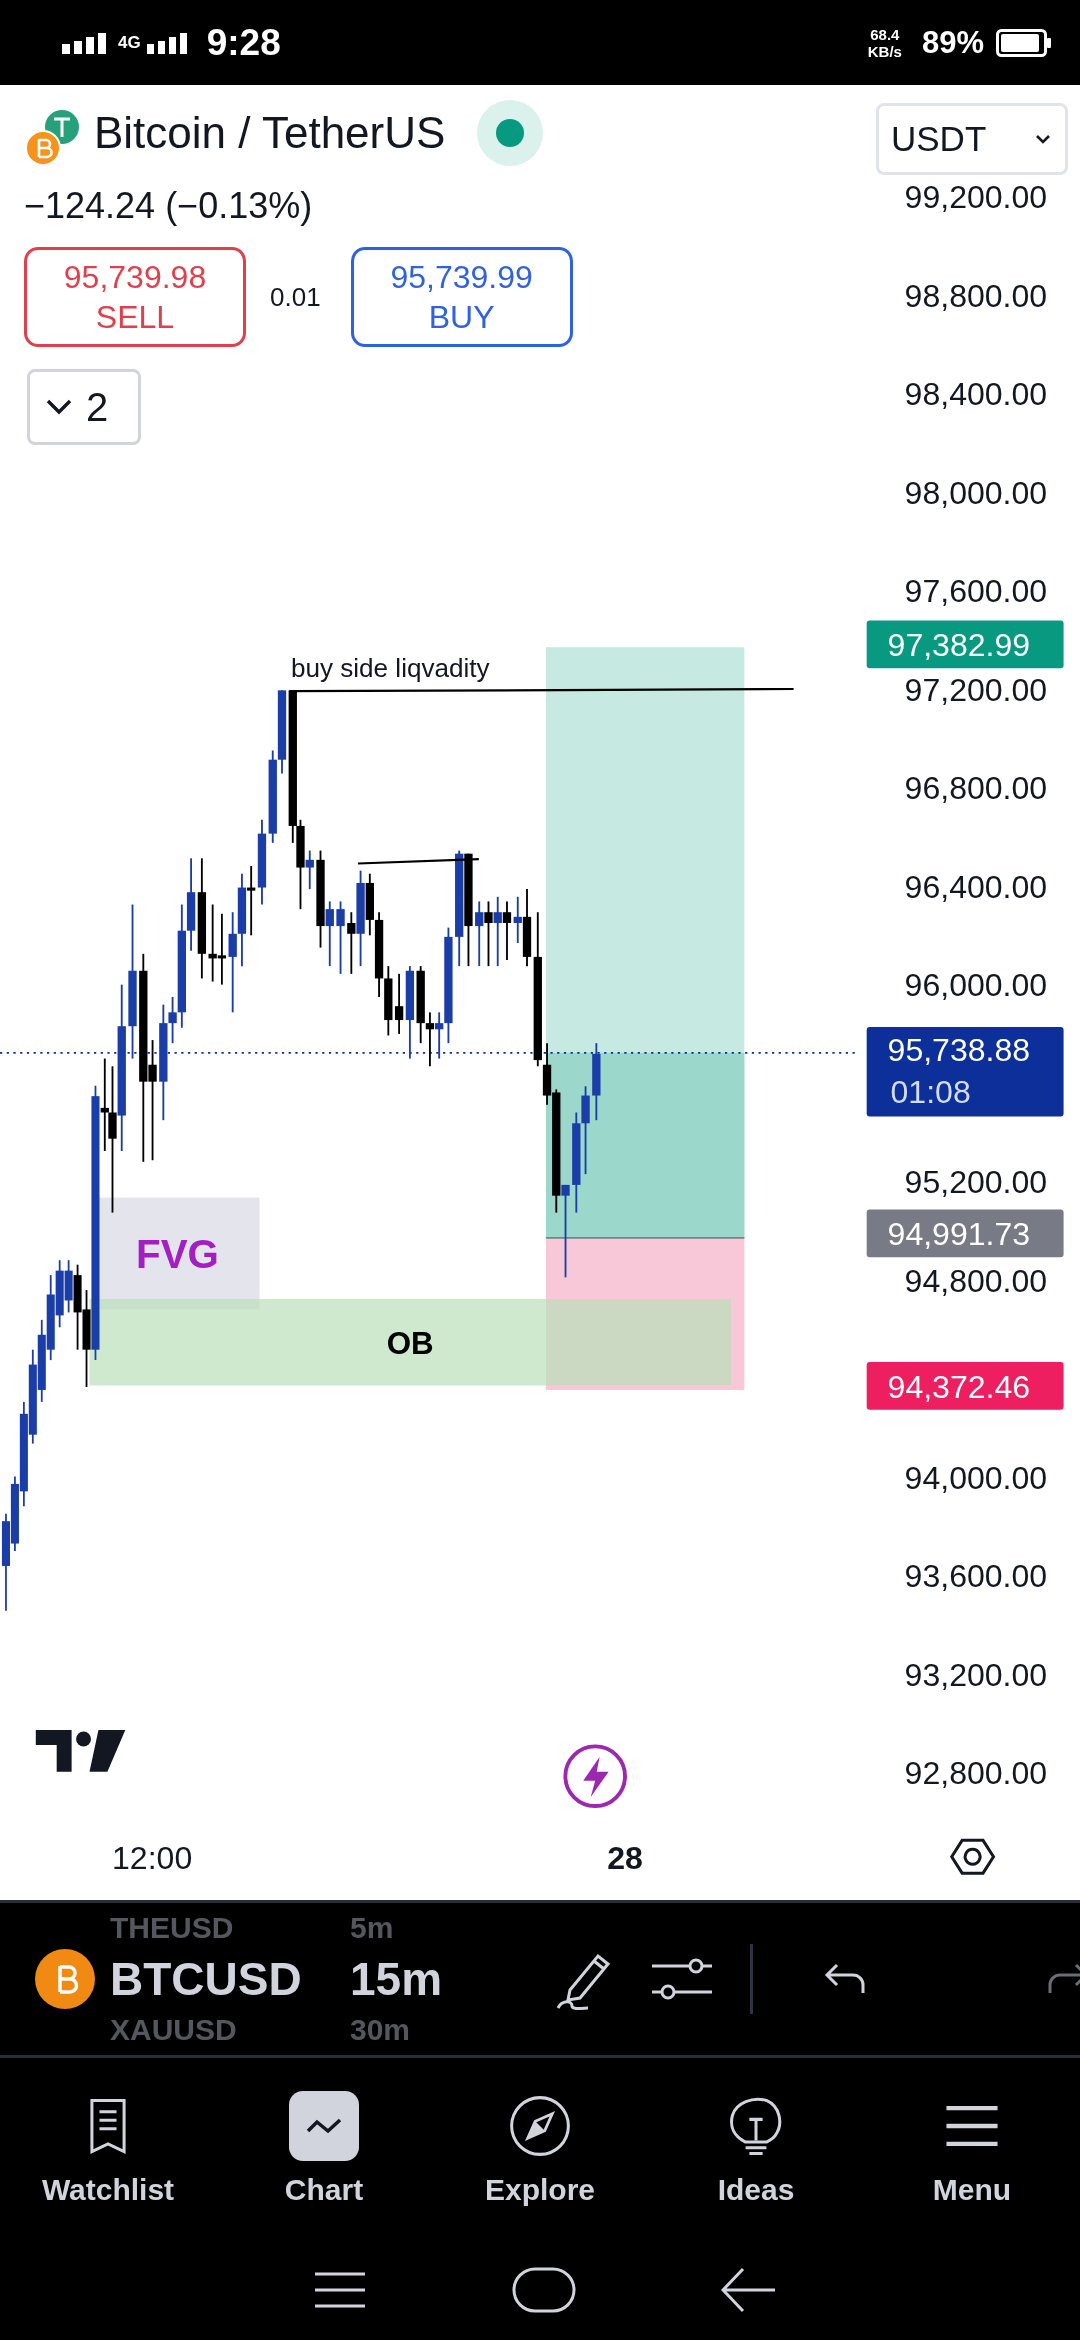  What do you see at coordinates (884, 51) in the screenshot?
I see `speed-unit: KB/s` at bounding box center [884, 51].